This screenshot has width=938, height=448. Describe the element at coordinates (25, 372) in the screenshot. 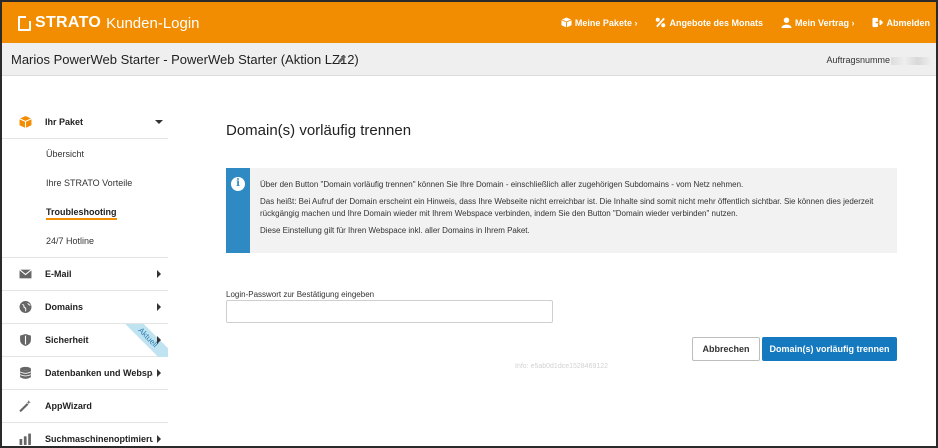

I see `database-icon` at that location.